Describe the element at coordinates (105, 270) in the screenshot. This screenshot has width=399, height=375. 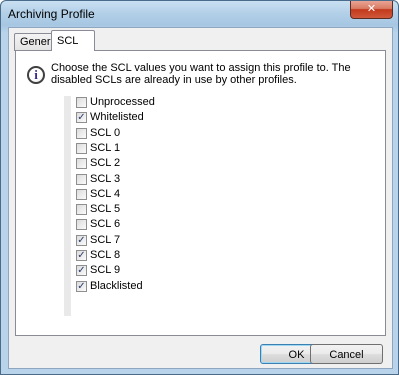
I see `scl-checkbox-label: SCL 9` at that location.